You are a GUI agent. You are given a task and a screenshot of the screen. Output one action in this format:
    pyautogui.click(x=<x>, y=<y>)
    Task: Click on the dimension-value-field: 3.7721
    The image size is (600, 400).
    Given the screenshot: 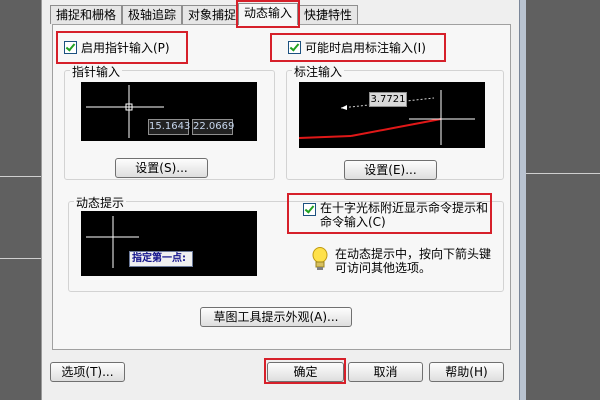 What is the action you would take?
    pyautogui.click(x=388, y=99)
    